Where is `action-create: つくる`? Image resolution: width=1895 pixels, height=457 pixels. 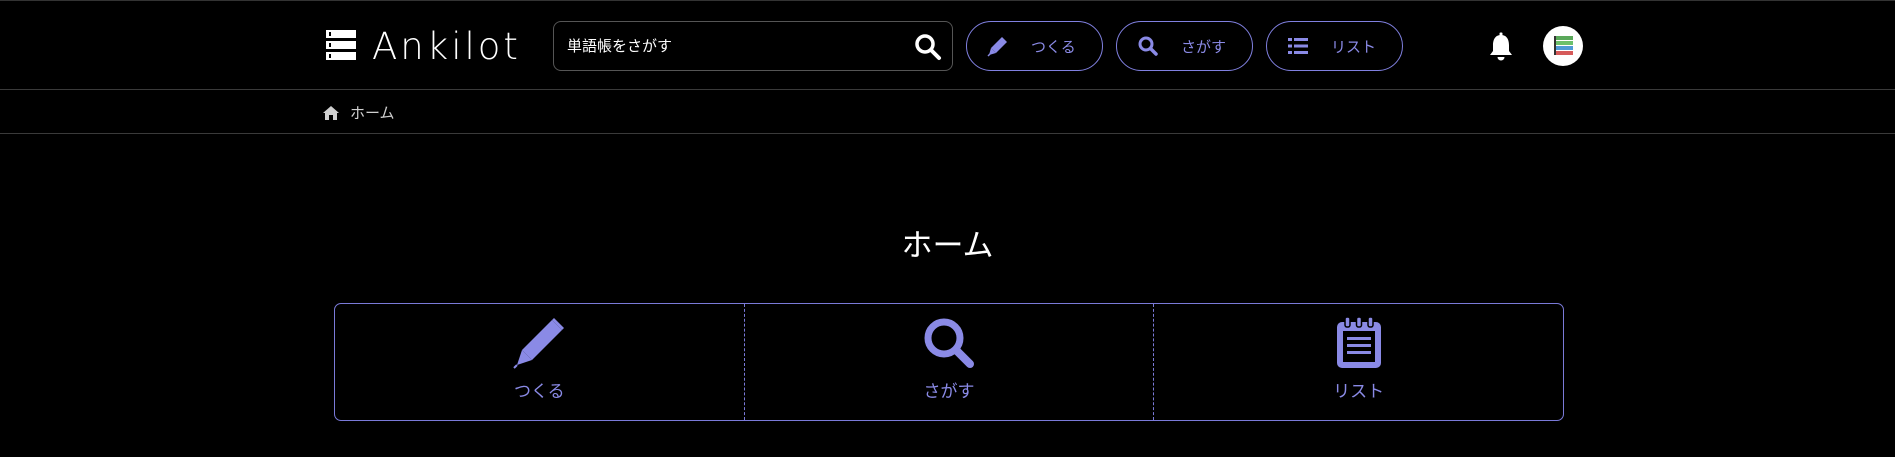 action-create: つくる is located at coordinates (539, 362).